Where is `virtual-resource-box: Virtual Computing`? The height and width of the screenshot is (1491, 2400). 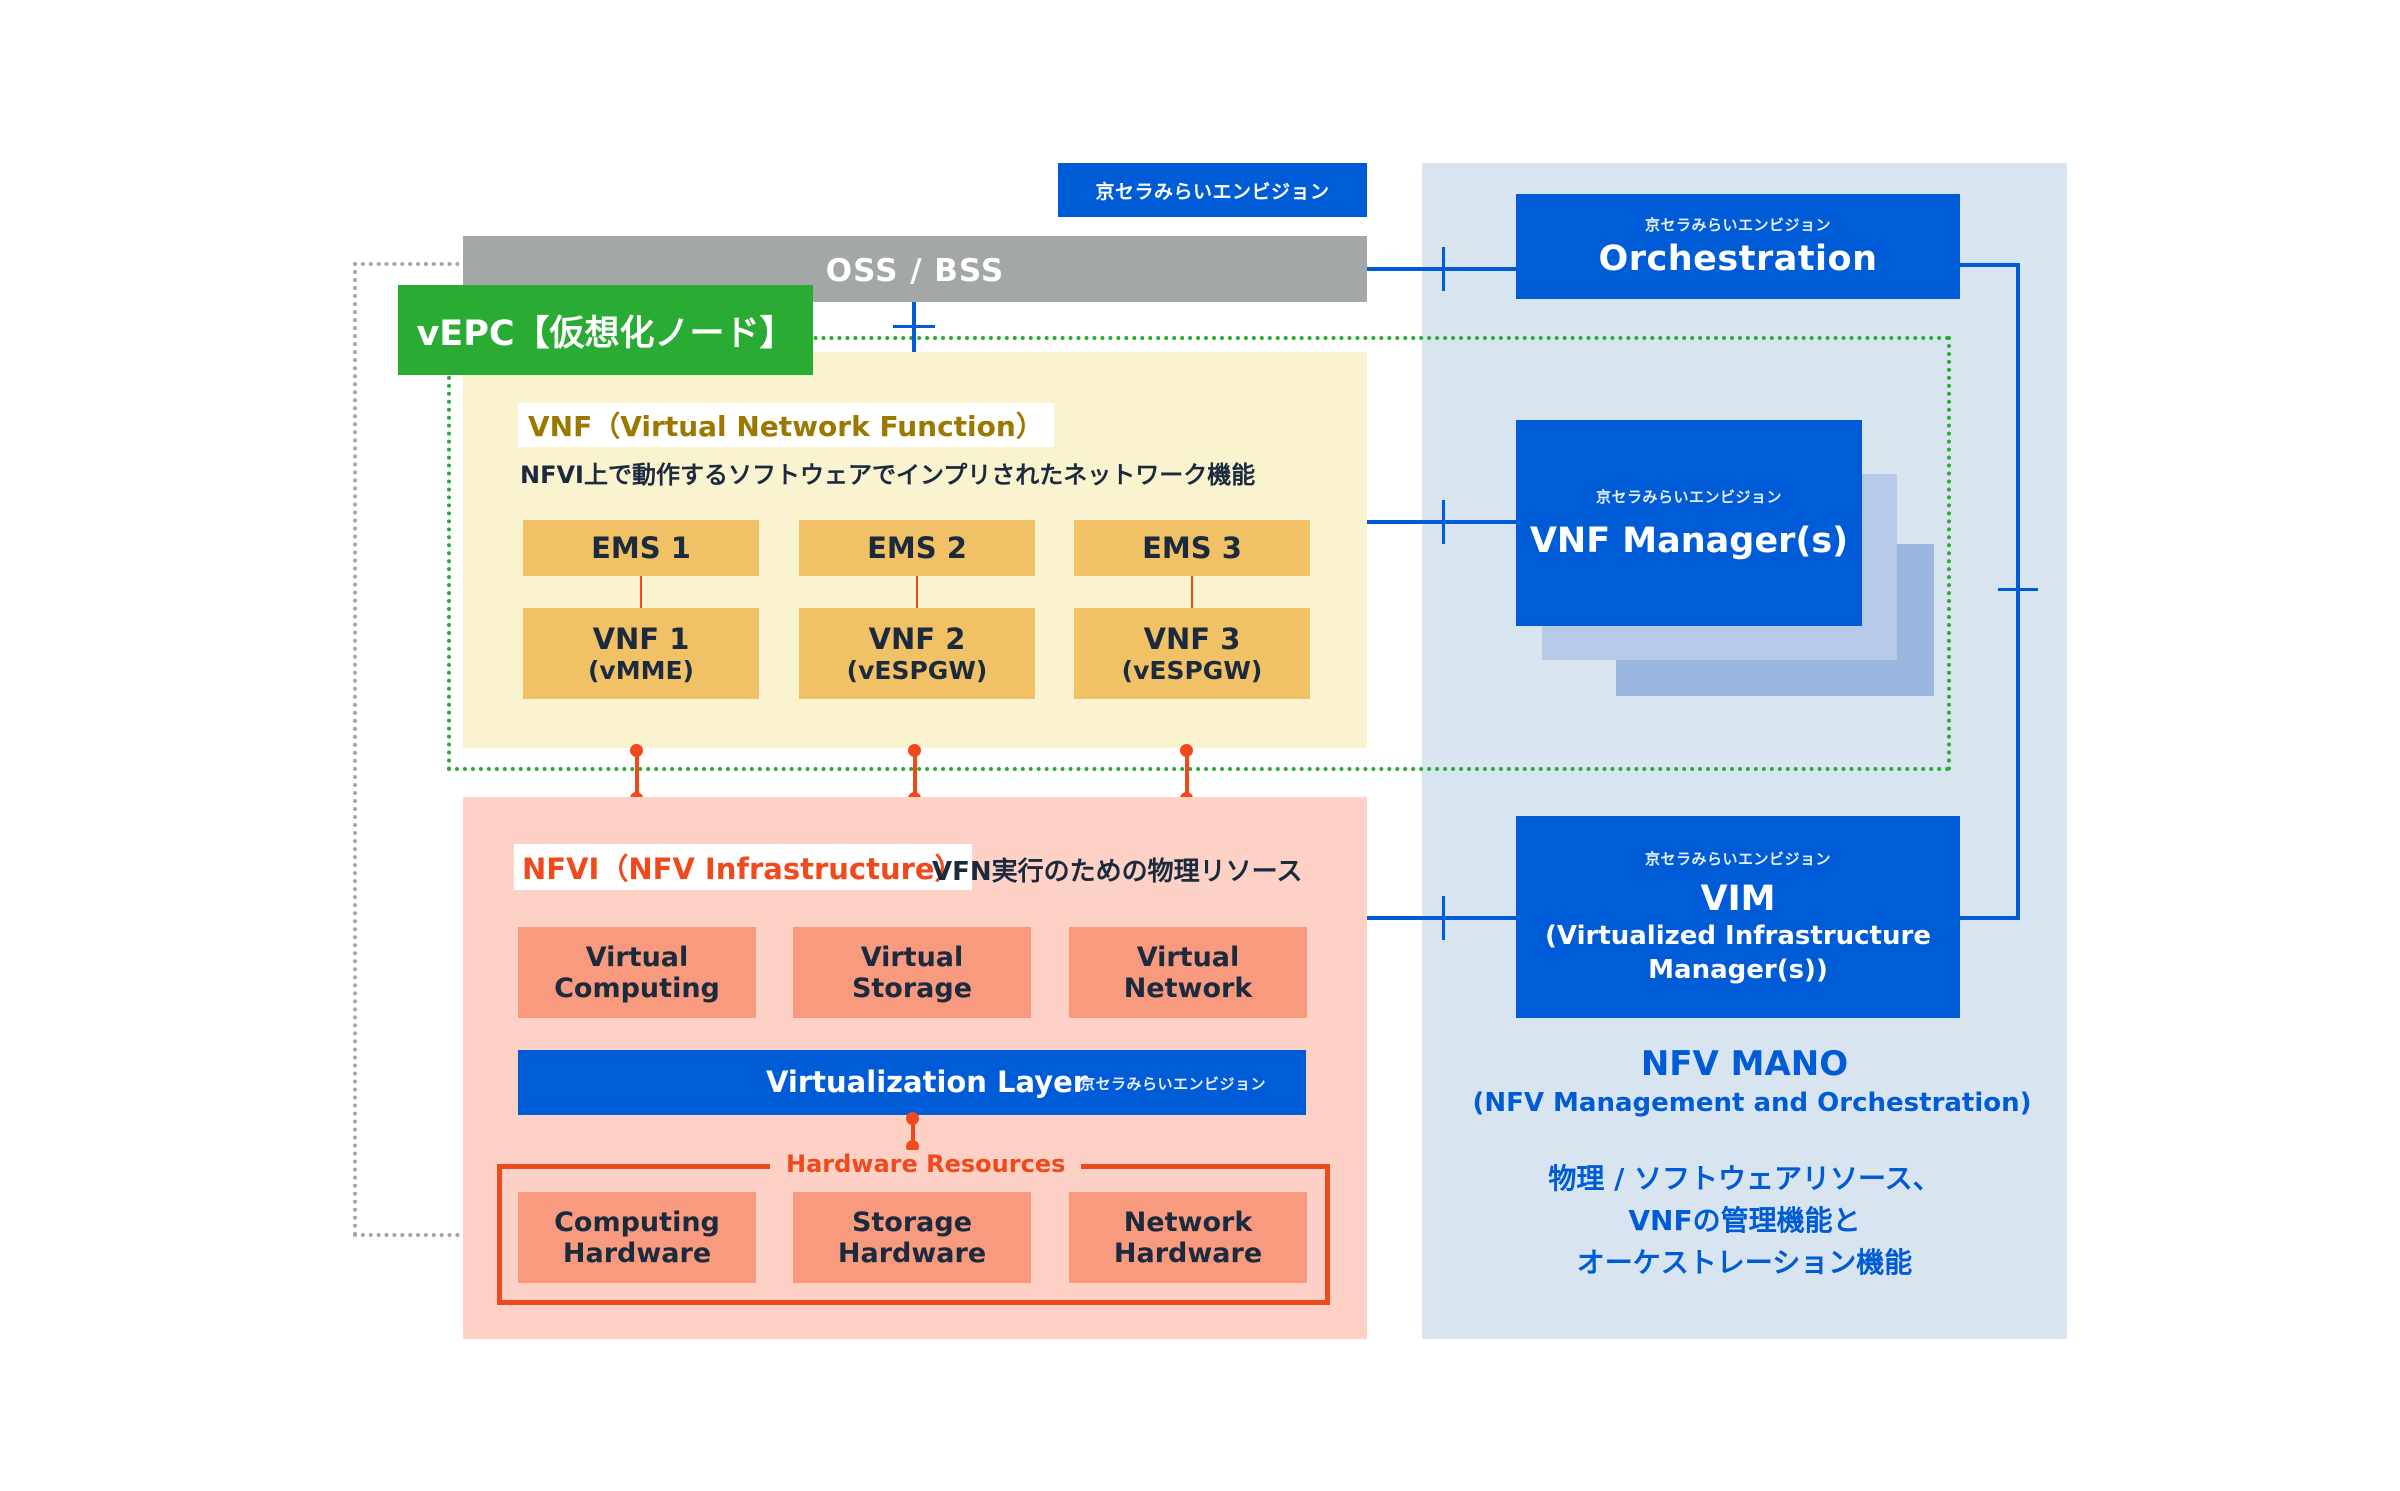
virtual-resource-box: Virtual Computing is located at coordinates (637, 972).